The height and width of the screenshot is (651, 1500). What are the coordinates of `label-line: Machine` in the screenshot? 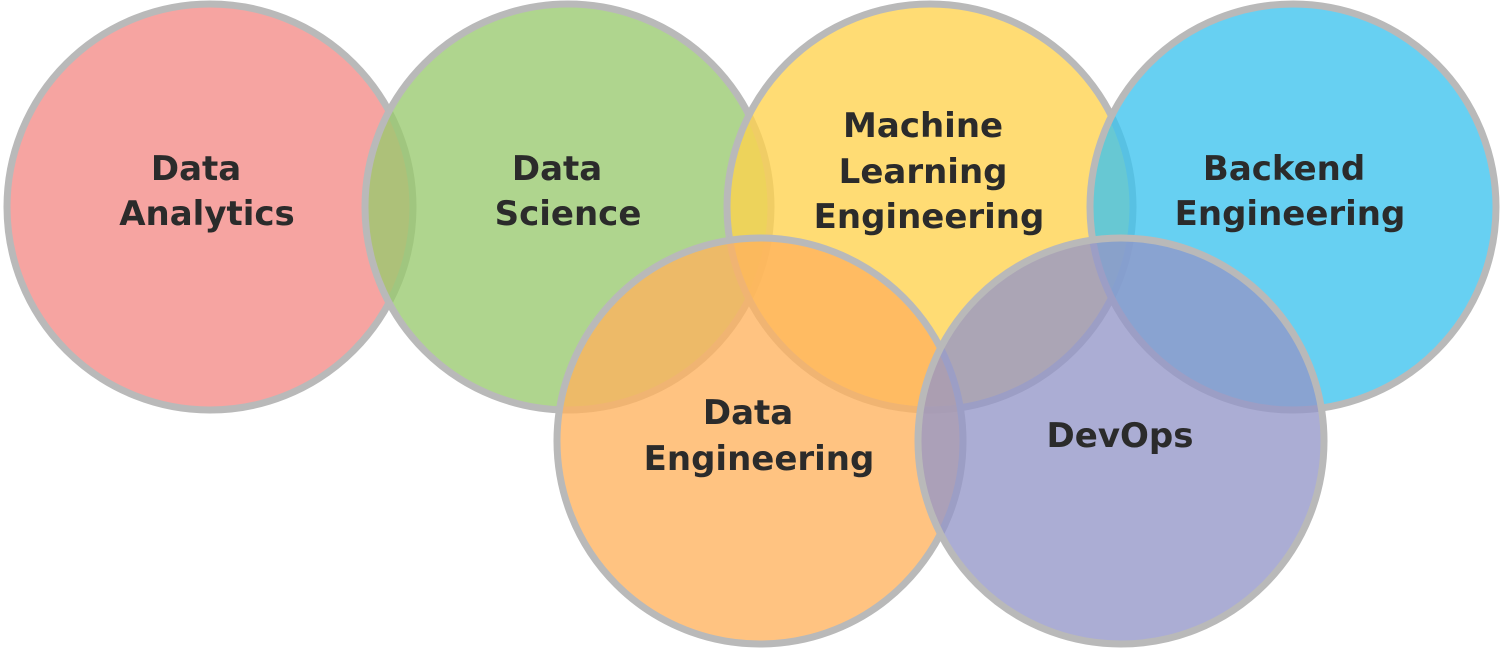 It's located at (923, 126).